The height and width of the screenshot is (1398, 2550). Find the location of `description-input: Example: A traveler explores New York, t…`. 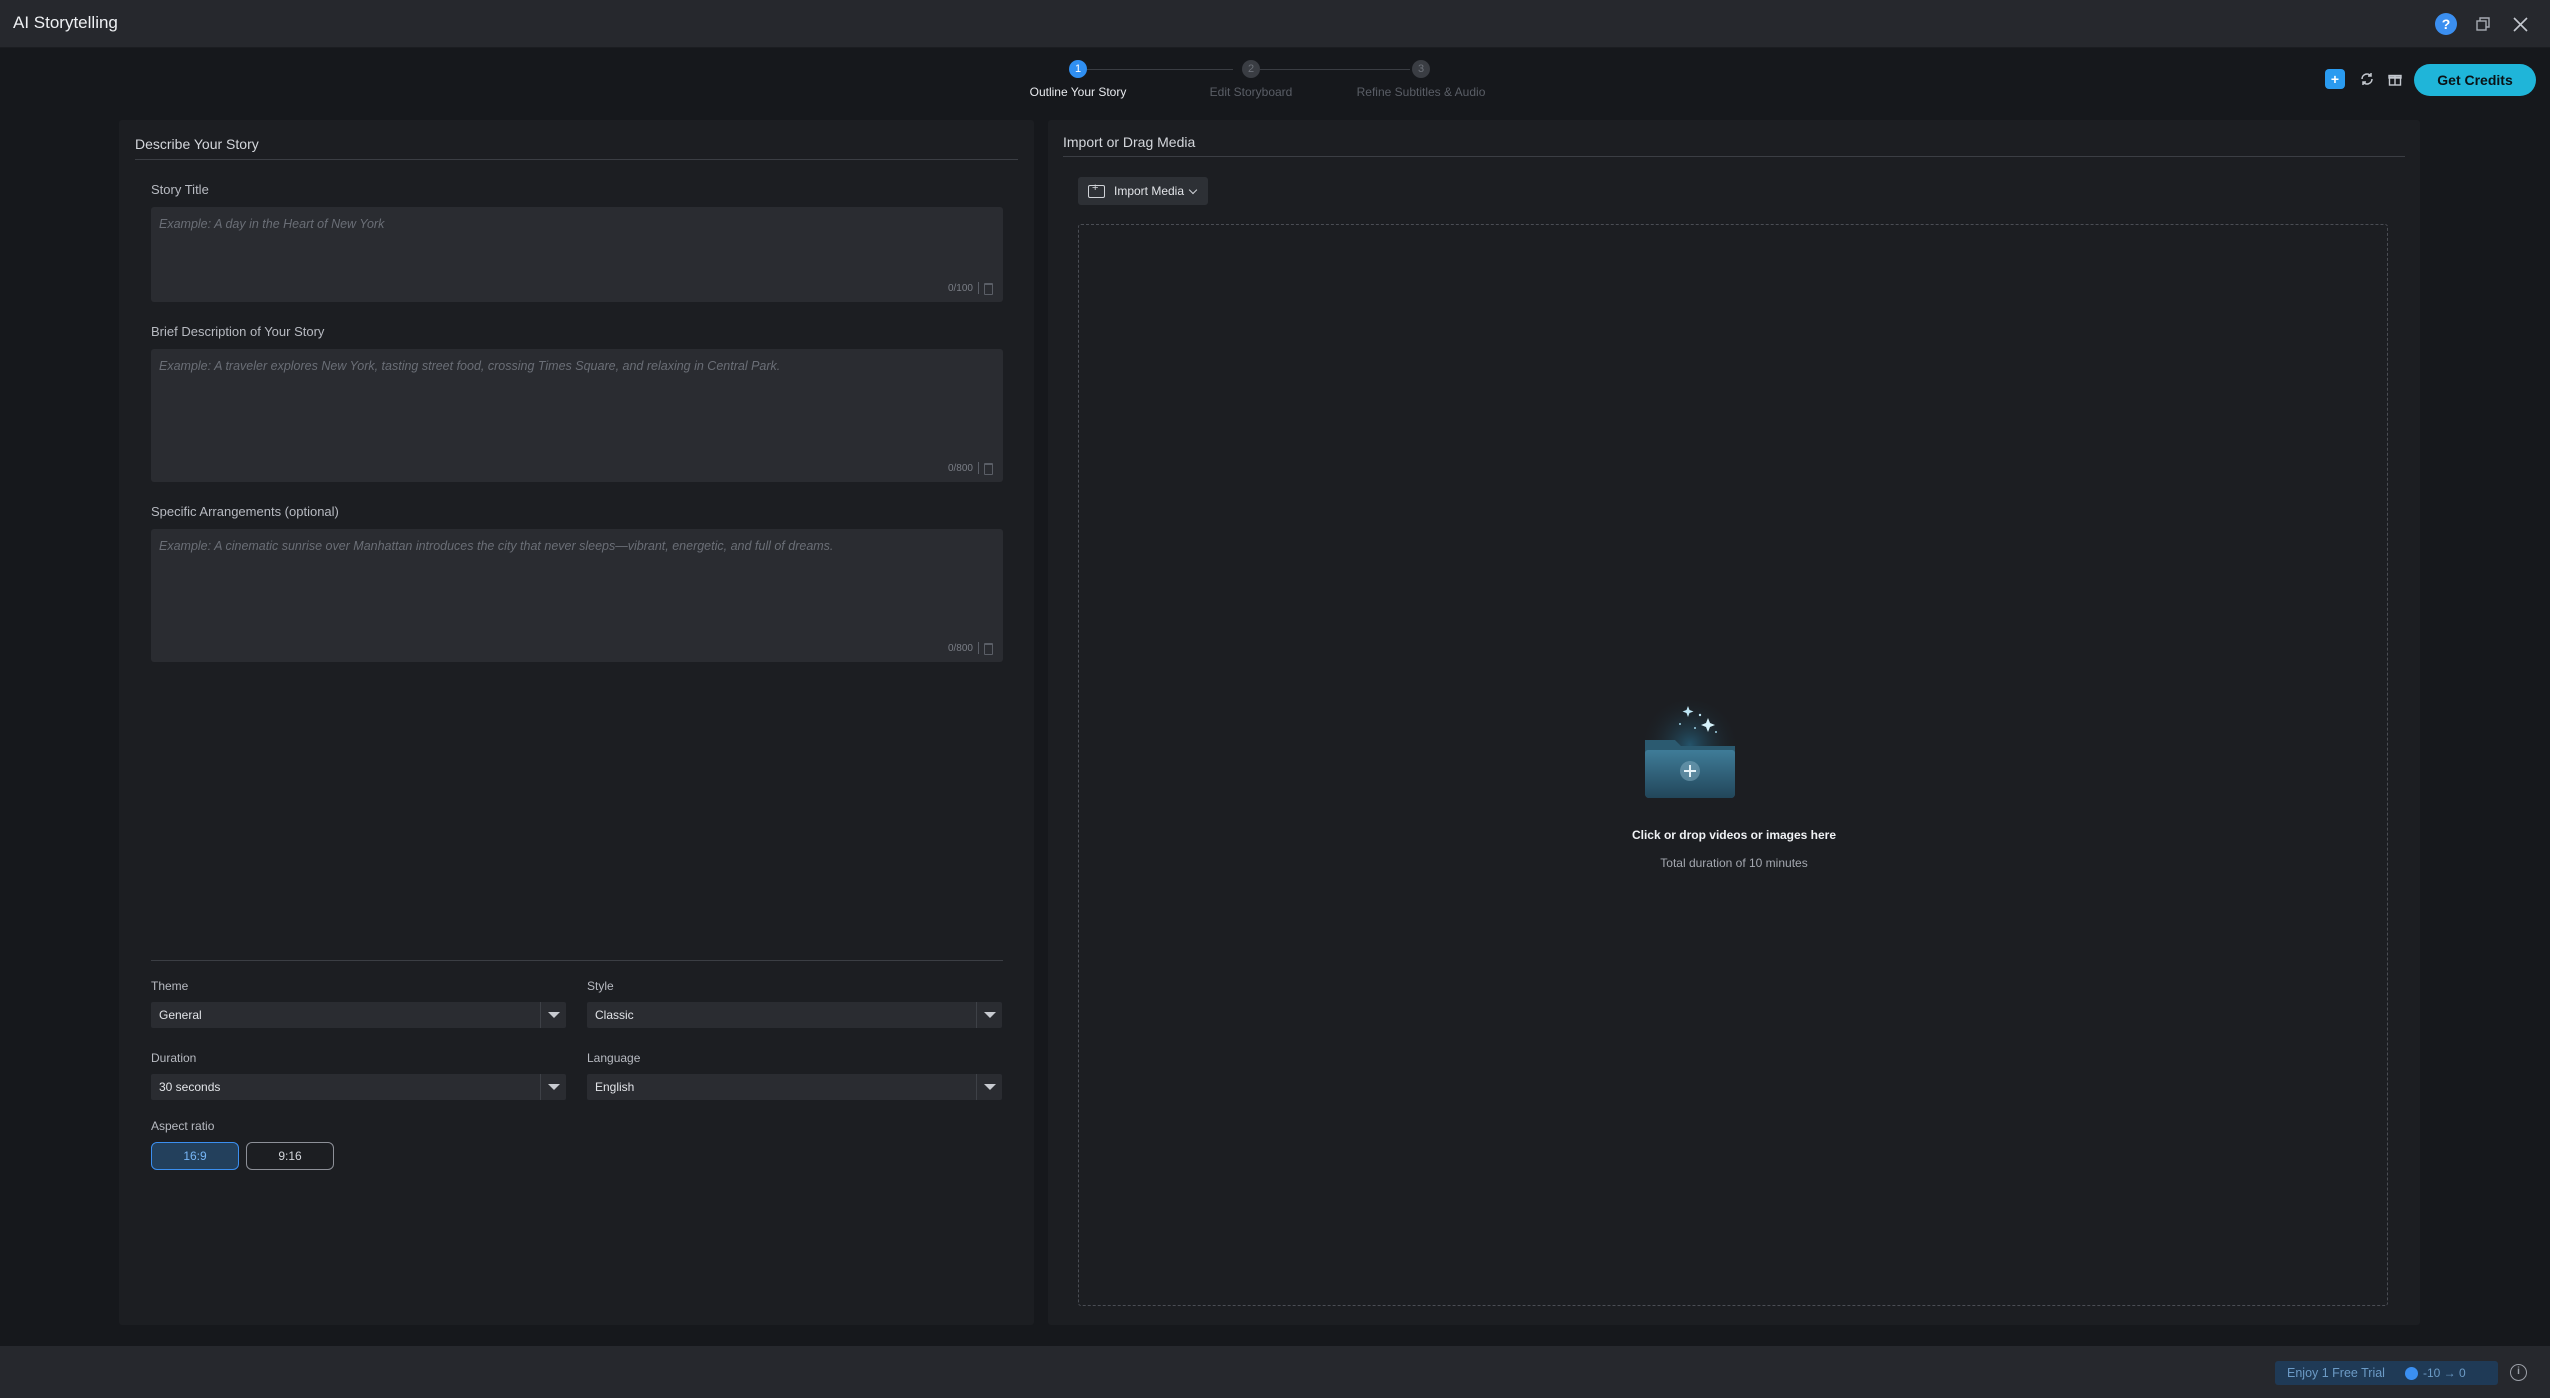

description-input: Example: A traveler explores New York, t… is located at coordinates (577, 415).